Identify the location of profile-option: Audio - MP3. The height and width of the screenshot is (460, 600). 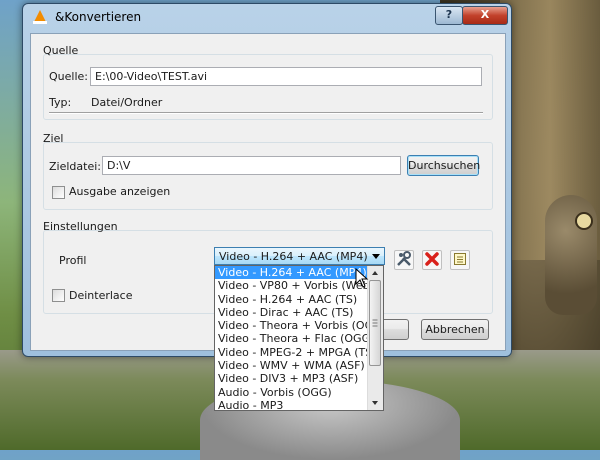
(292, 404).